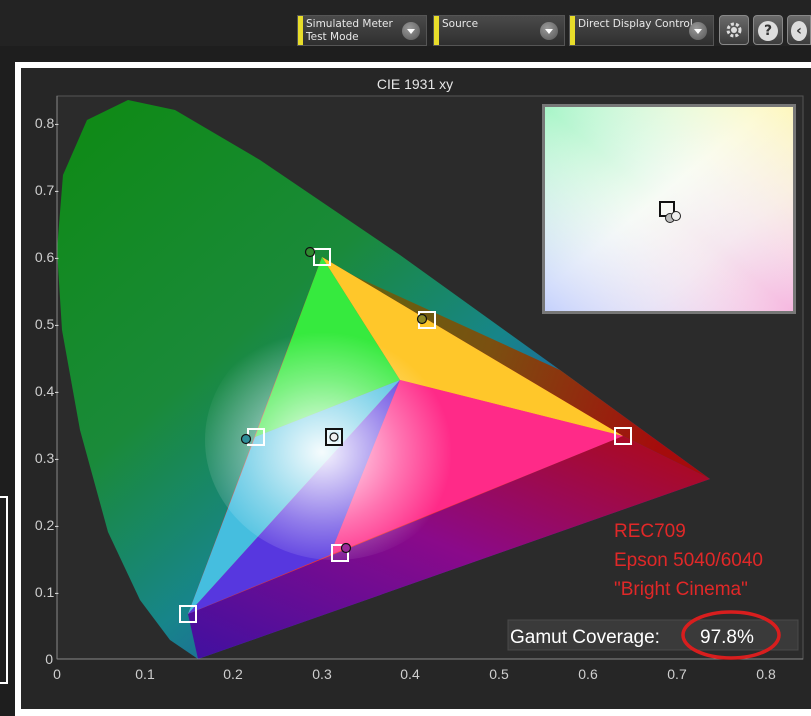 This screenshot has height=716, width=811. I want to click on settings-button, so click(734, 30).